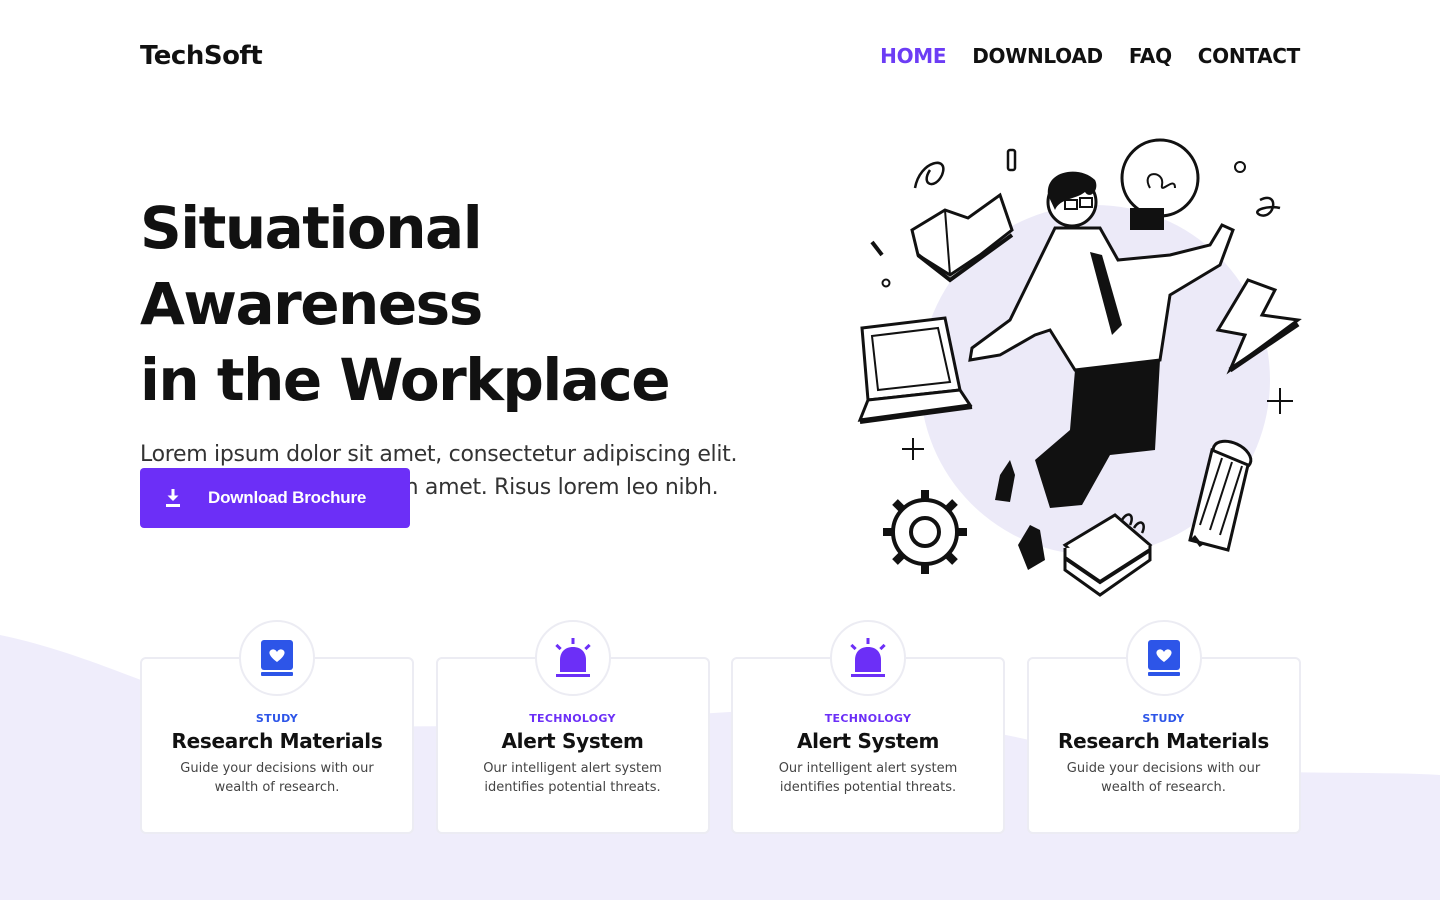 The height and width of the screenshot is (900, 1440). What do you see at coordinates (913, 56) in the screenshot?
I see `nav-home-link: HOME` at bounding box center [913, 56].